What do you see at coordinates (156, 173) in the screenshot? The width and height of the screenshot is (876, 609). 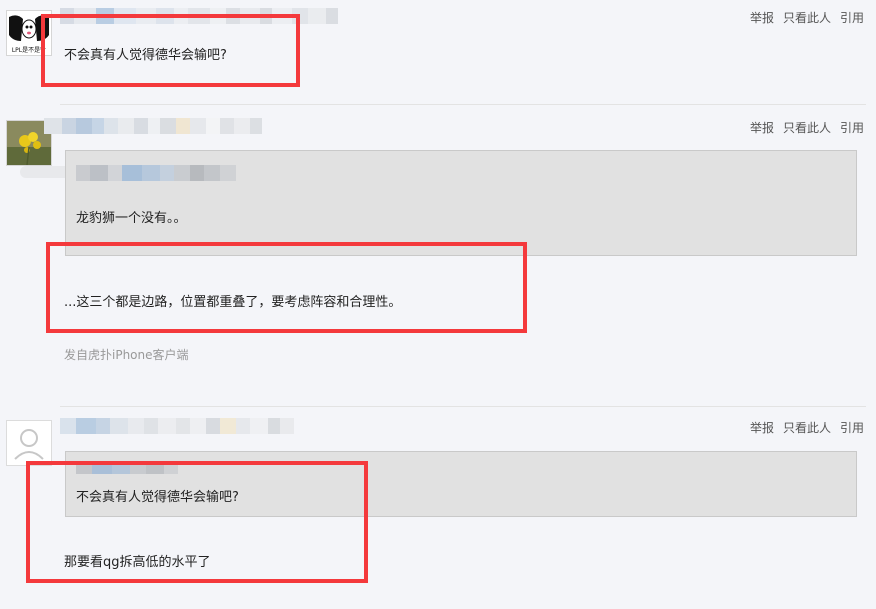 I see `quoted-author-blurred` at bounding box center [156, 173].